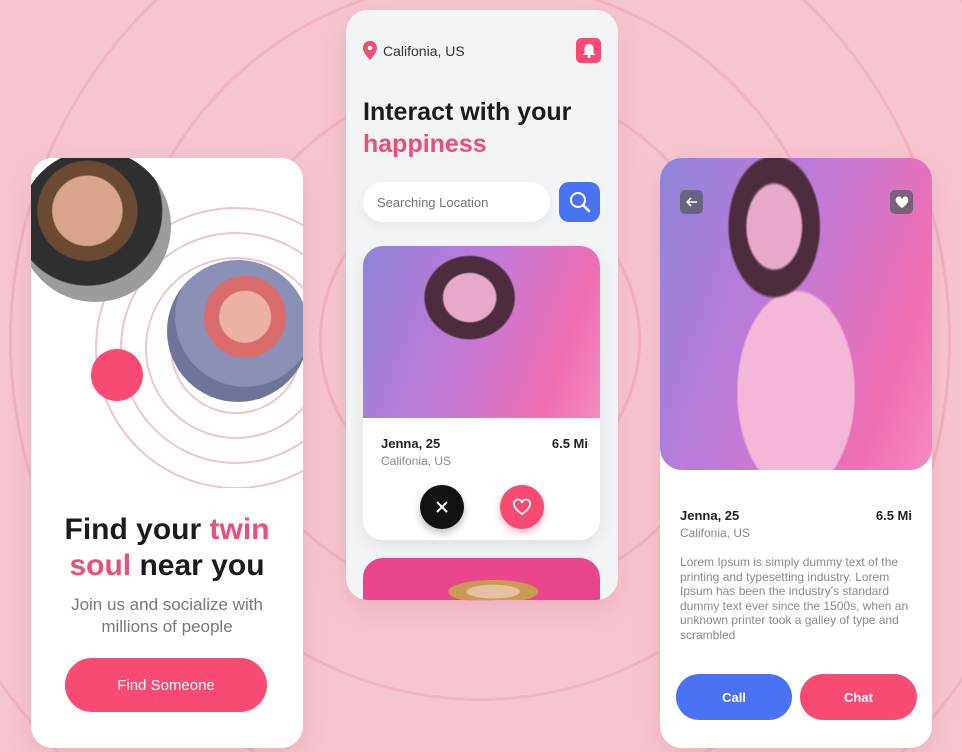 The image size is (962, 752). Describe the element at coordinates (424, 51) in the screenshot. I see `current-location: Califonia, US` at that location.